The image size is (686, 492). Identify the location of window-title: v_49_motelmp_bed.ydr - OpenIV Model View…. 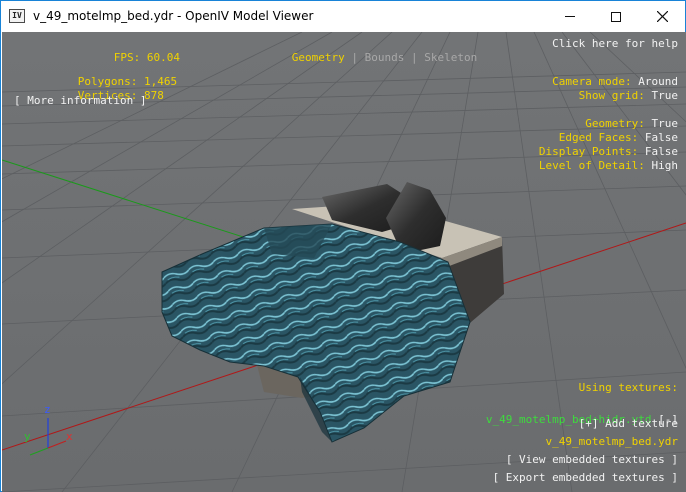
(173, 16).